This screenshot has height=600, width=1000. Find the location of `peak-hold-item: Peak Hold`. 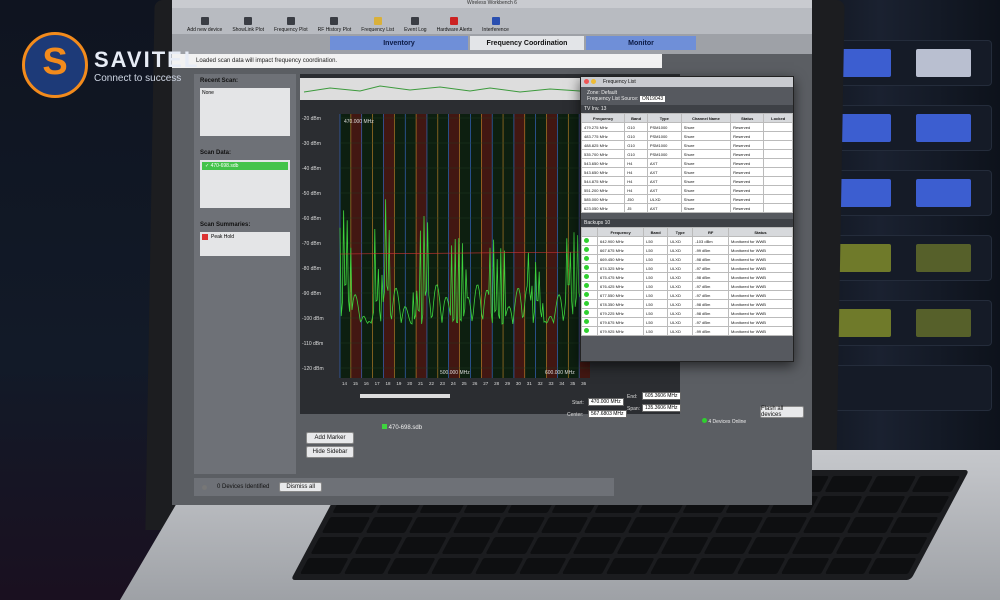

peak-hold-item: Peak Hold is located at coordinates (245, 237).